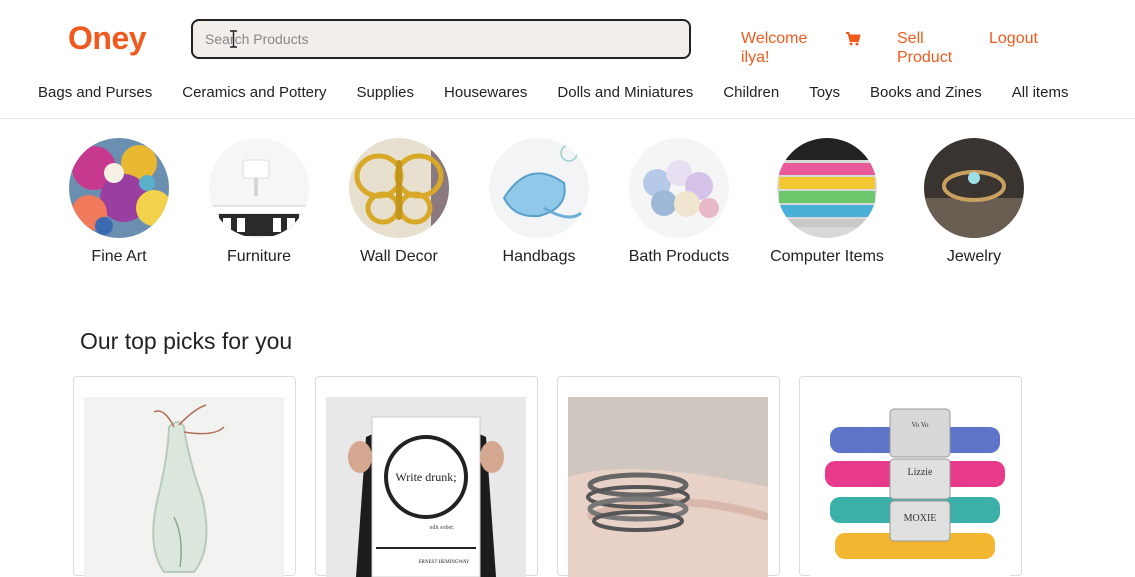 This screenshot has height=577, width=1135. What do you see at coordinates (920, 425) in the screenshot?
I see `collar-name: Vo Vo` at bounding box center [920, 425].